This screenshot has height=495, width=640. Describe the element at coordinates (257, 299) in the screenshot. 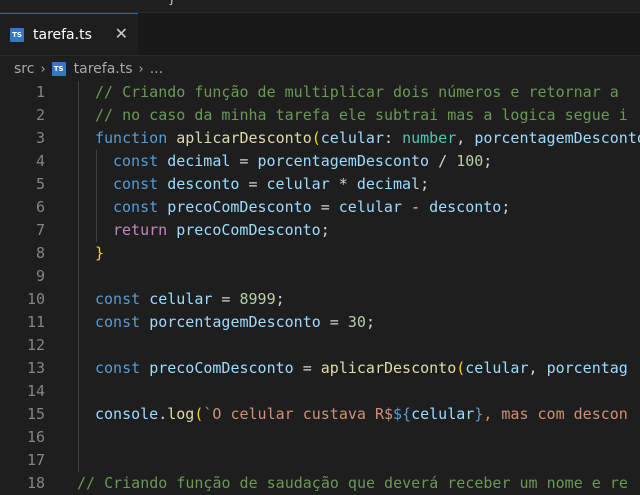

I see `code-token: 8999` at that location.